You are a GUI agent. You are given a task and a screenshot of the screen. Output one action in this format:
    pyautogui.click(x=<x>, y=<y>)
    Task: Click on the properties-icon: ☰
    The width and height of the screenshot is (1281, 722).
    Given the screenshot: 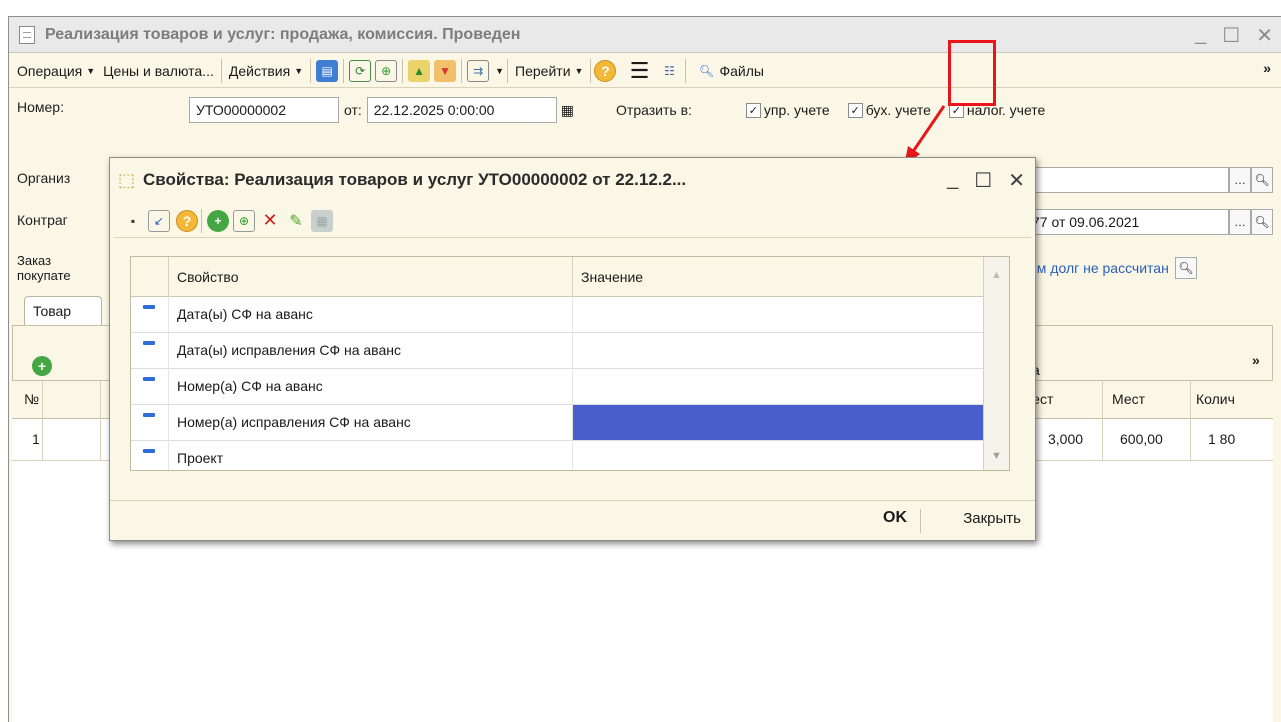 What is the action you would take?
    pyautogui.click(x=639, y=70)
    